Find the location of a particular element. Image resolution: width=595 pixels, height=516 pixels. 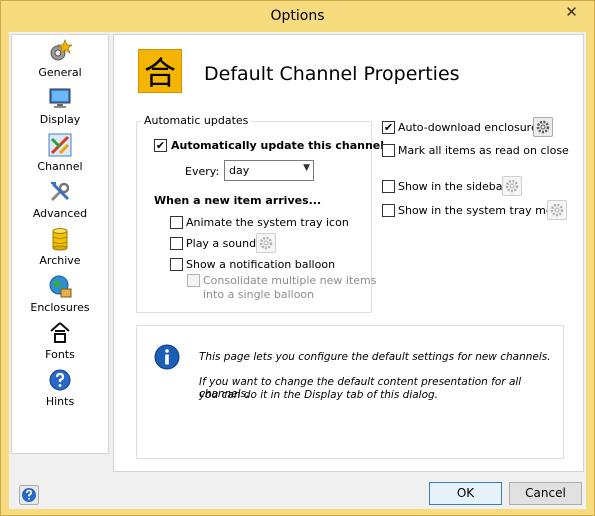

sidebar-item-general: General is located at coordinates (60, 61).